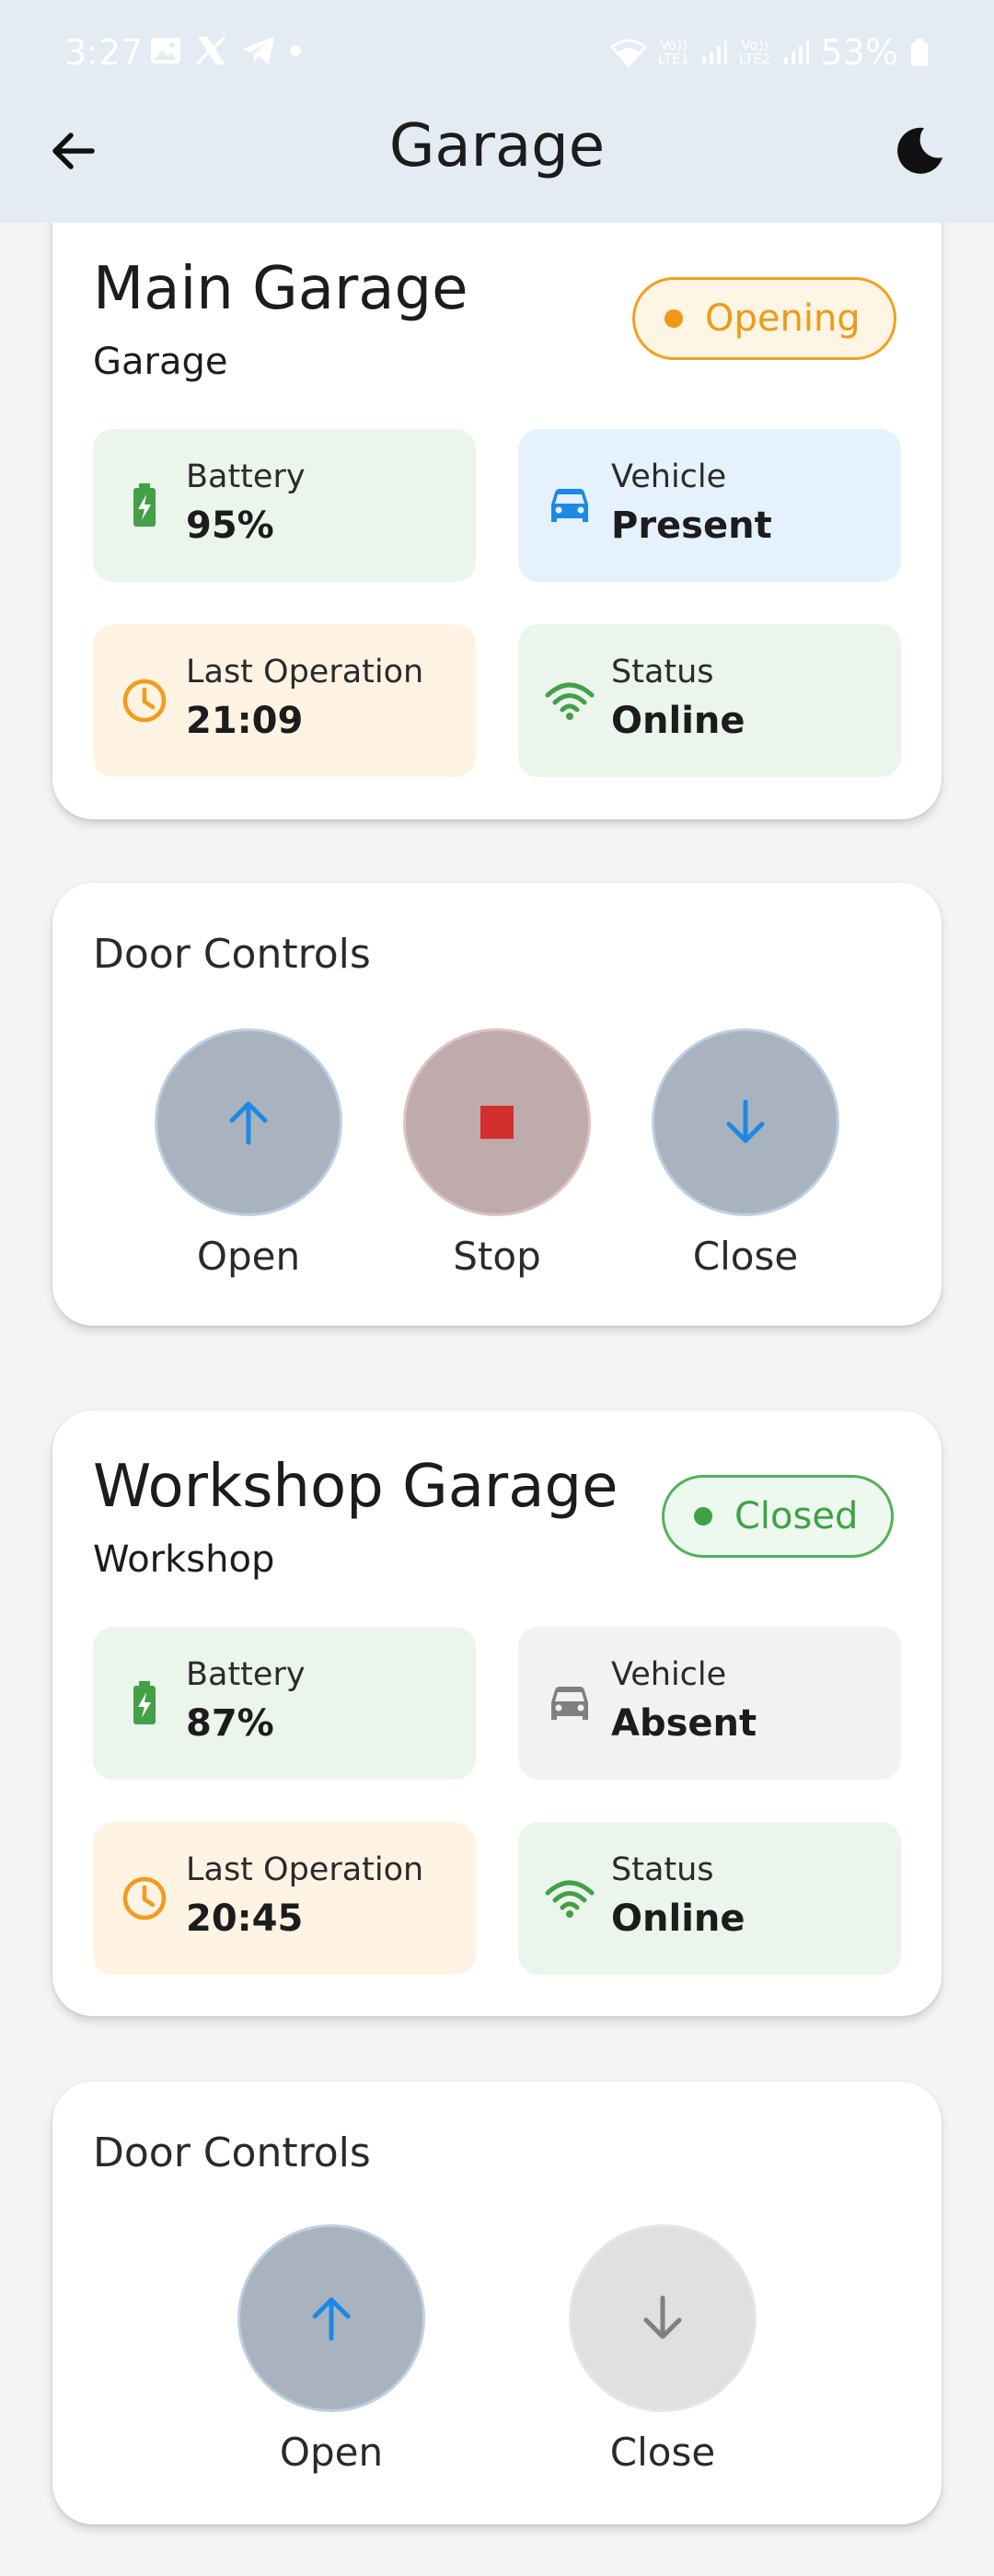 The height and width of the screenshot is (2576, 994). Describe the element at coordinates (258, 50) in the screenshot. I see `telegram-icon` at that location.